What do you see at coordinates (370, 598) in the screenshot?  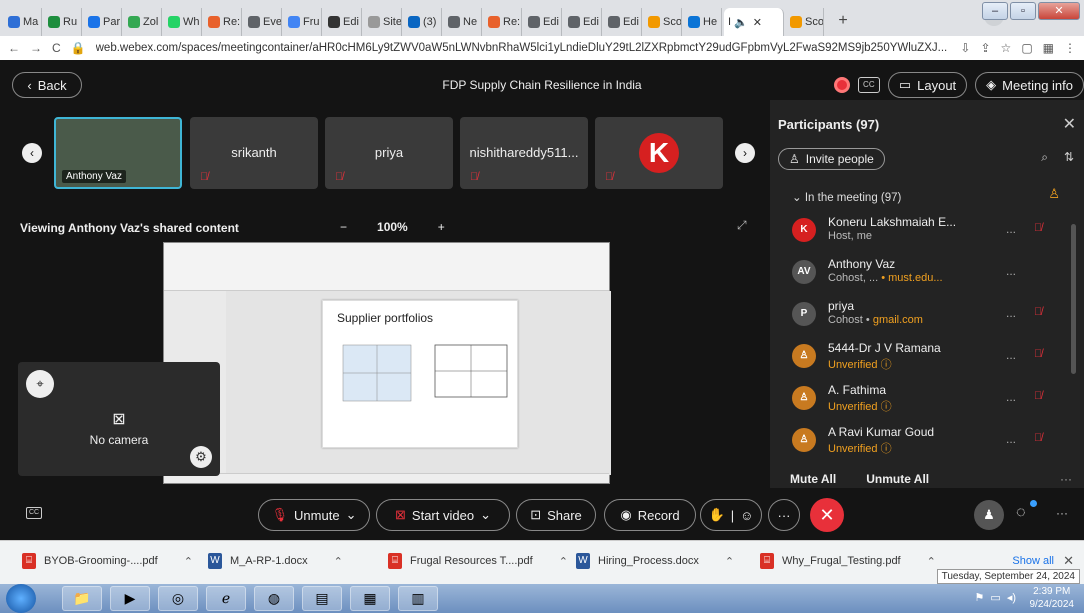 I see `excel-icon: ▦` at bounding box center [370, 598].